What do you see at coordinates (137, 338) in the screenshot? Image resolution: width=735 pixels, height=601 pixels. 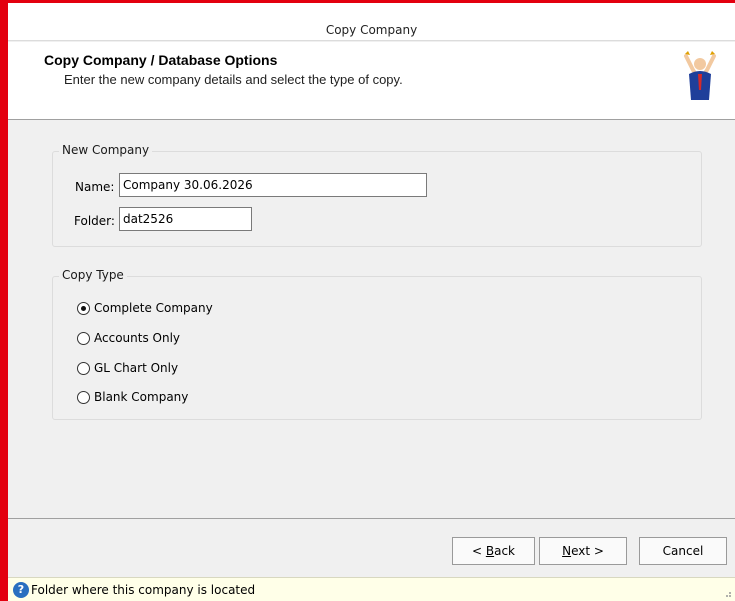 I see `radio-label: Accounts Only` at bounding box center [137, 338].